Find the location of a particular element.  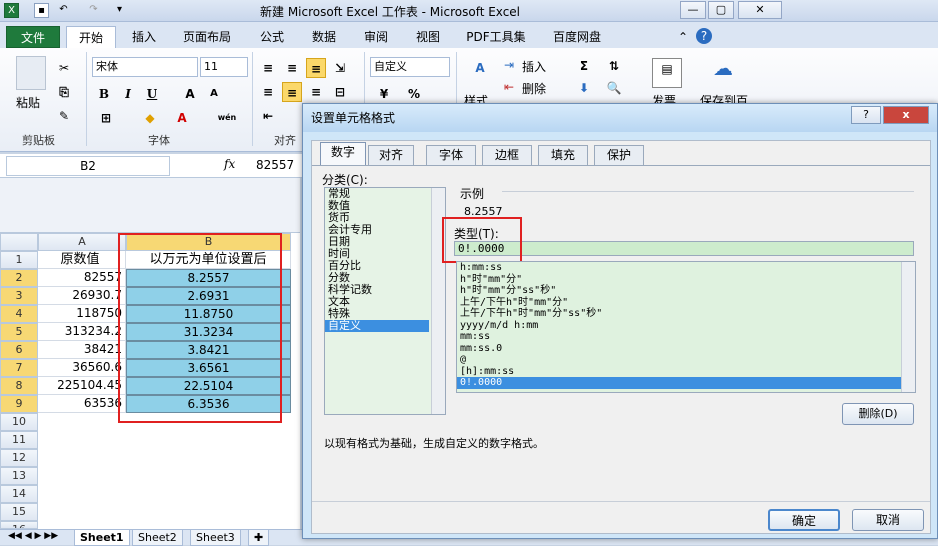

row-header: 14 is located at coordinates (19, 494).